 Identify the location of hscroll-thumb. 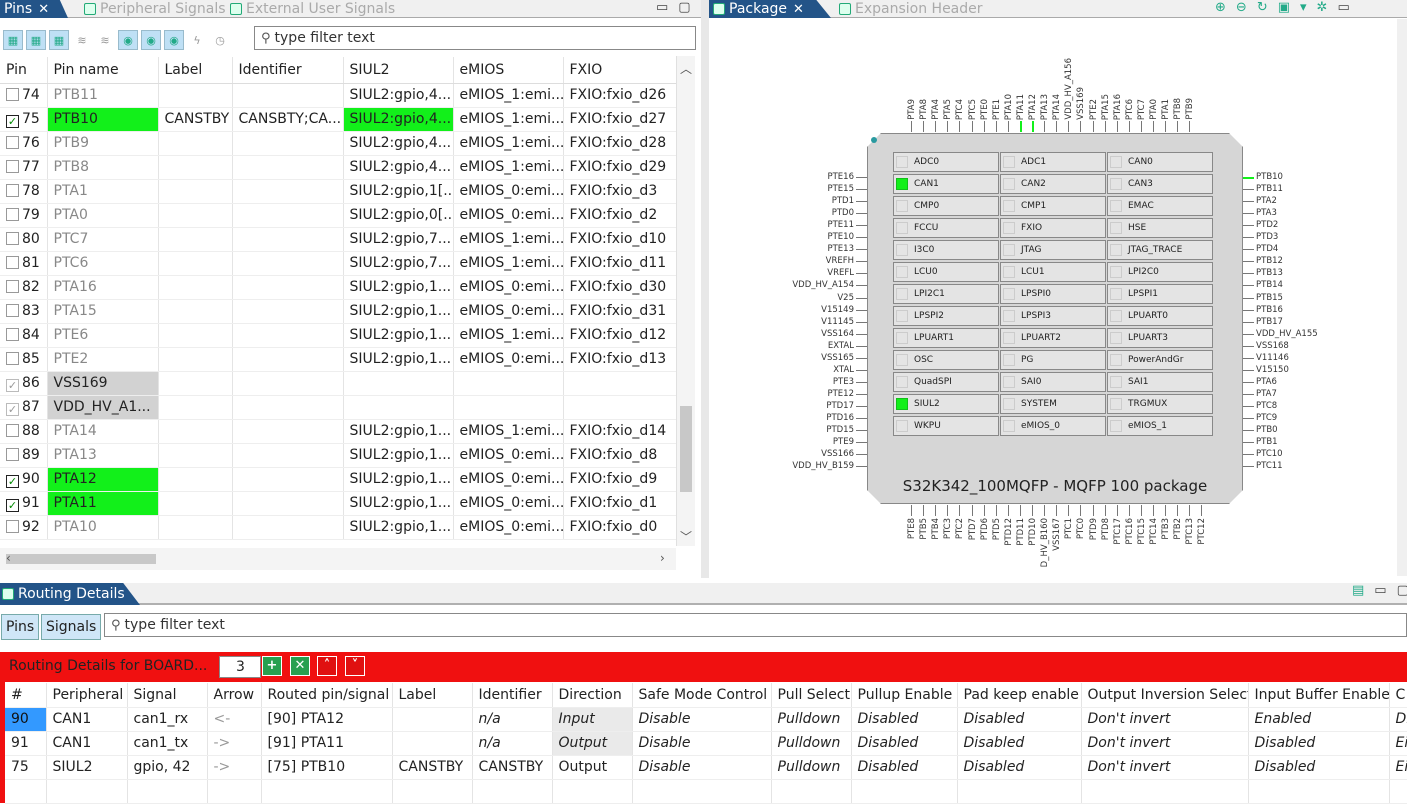
(81, 559).